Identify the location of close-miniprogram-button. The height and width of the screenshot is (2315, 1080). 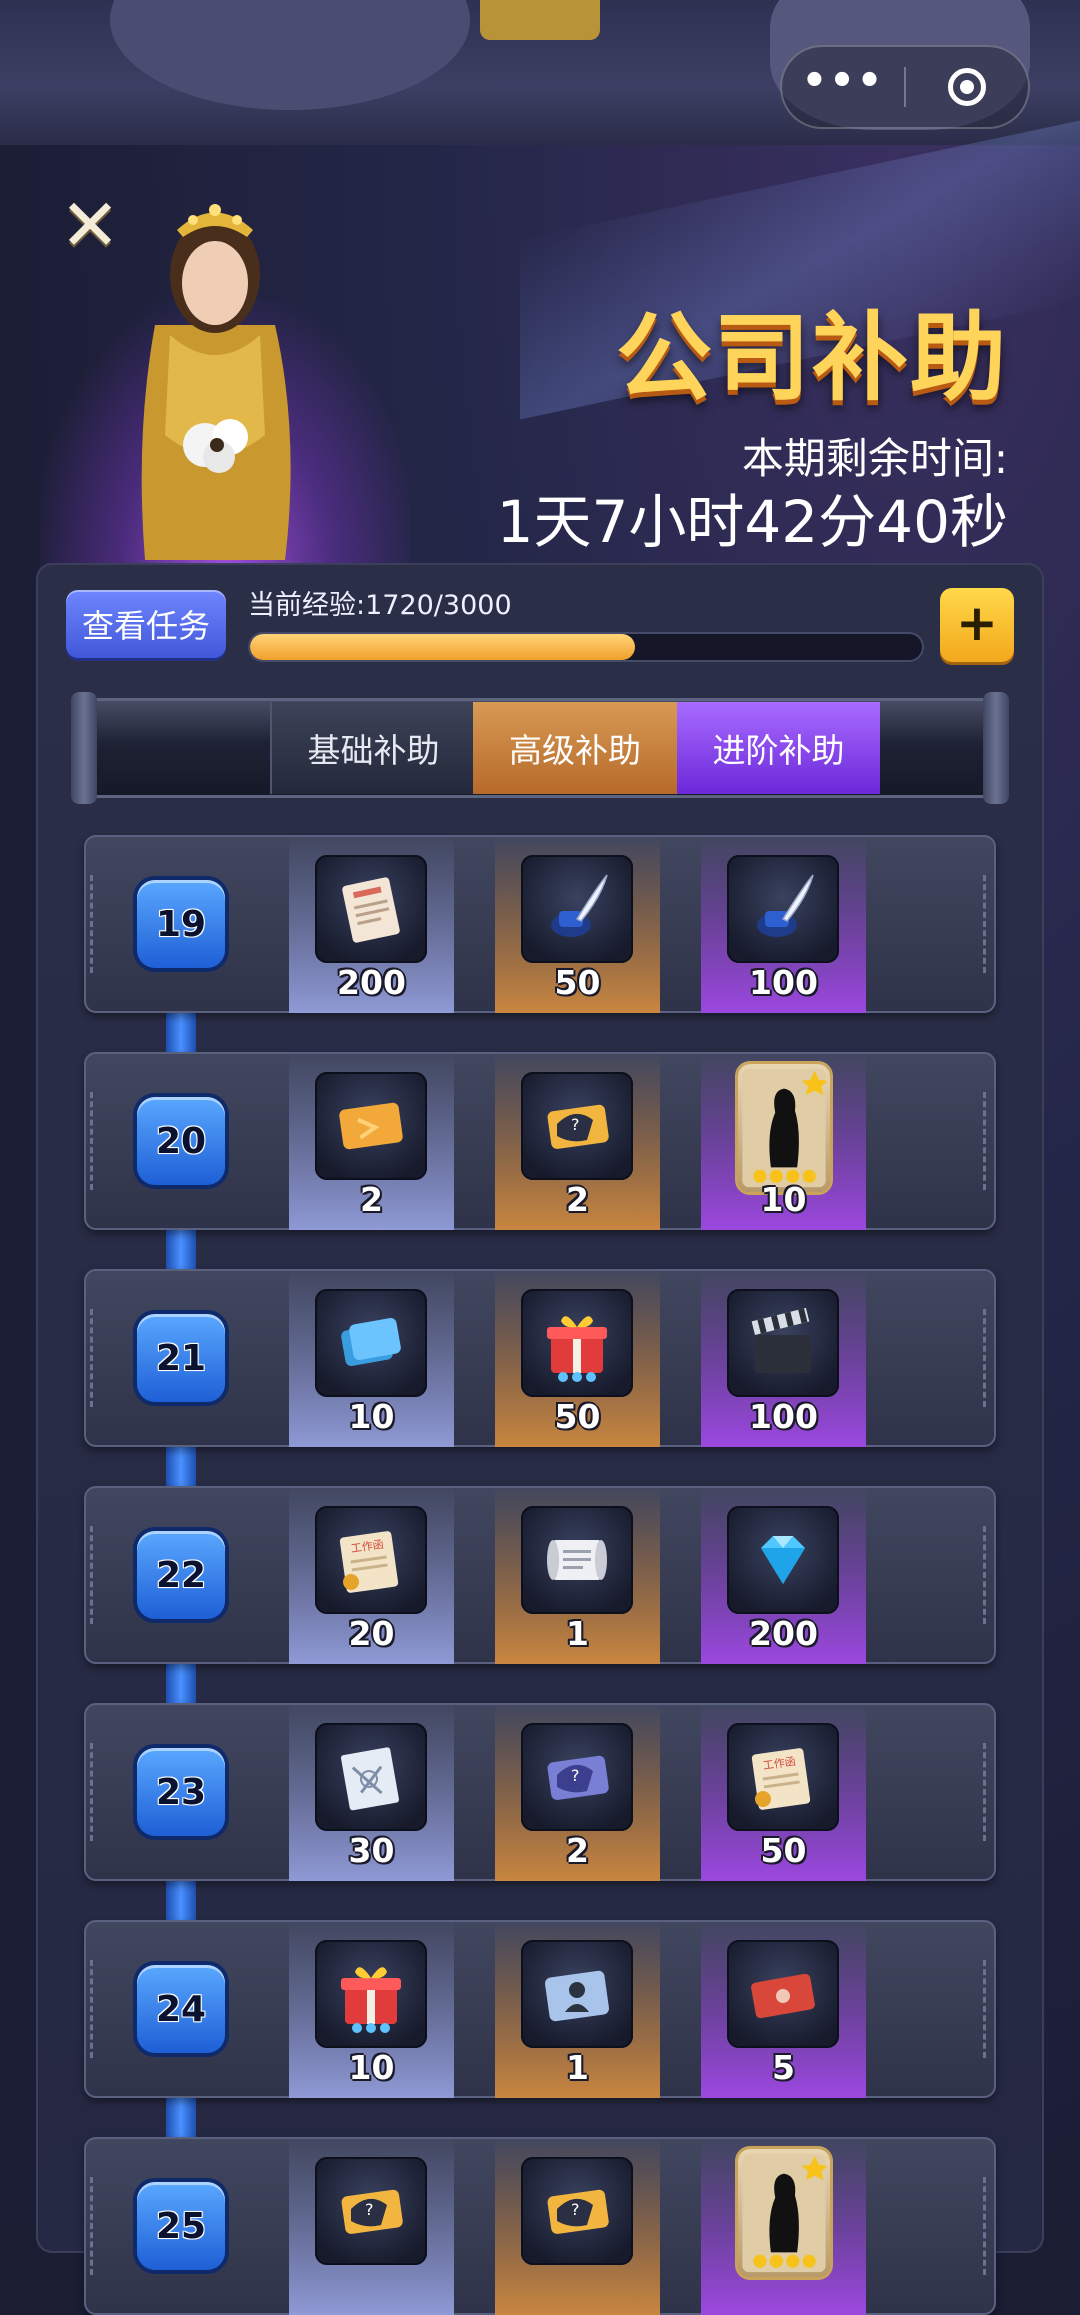
(967, 87).